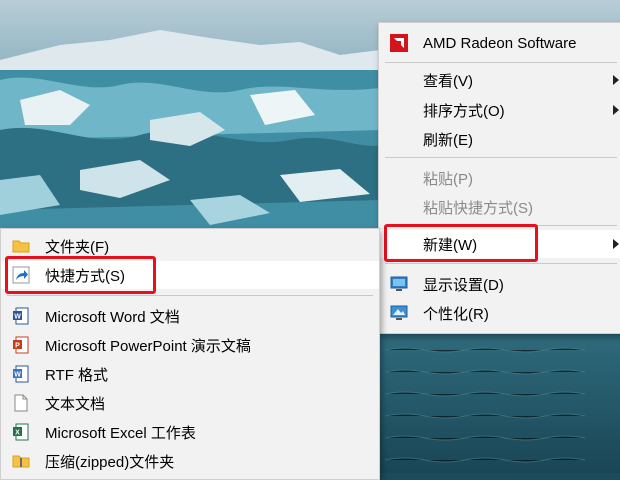 This screenshot has height=480, width=620. I want to click on submenu-item-text-document: 文本文档, so click(190, 403).